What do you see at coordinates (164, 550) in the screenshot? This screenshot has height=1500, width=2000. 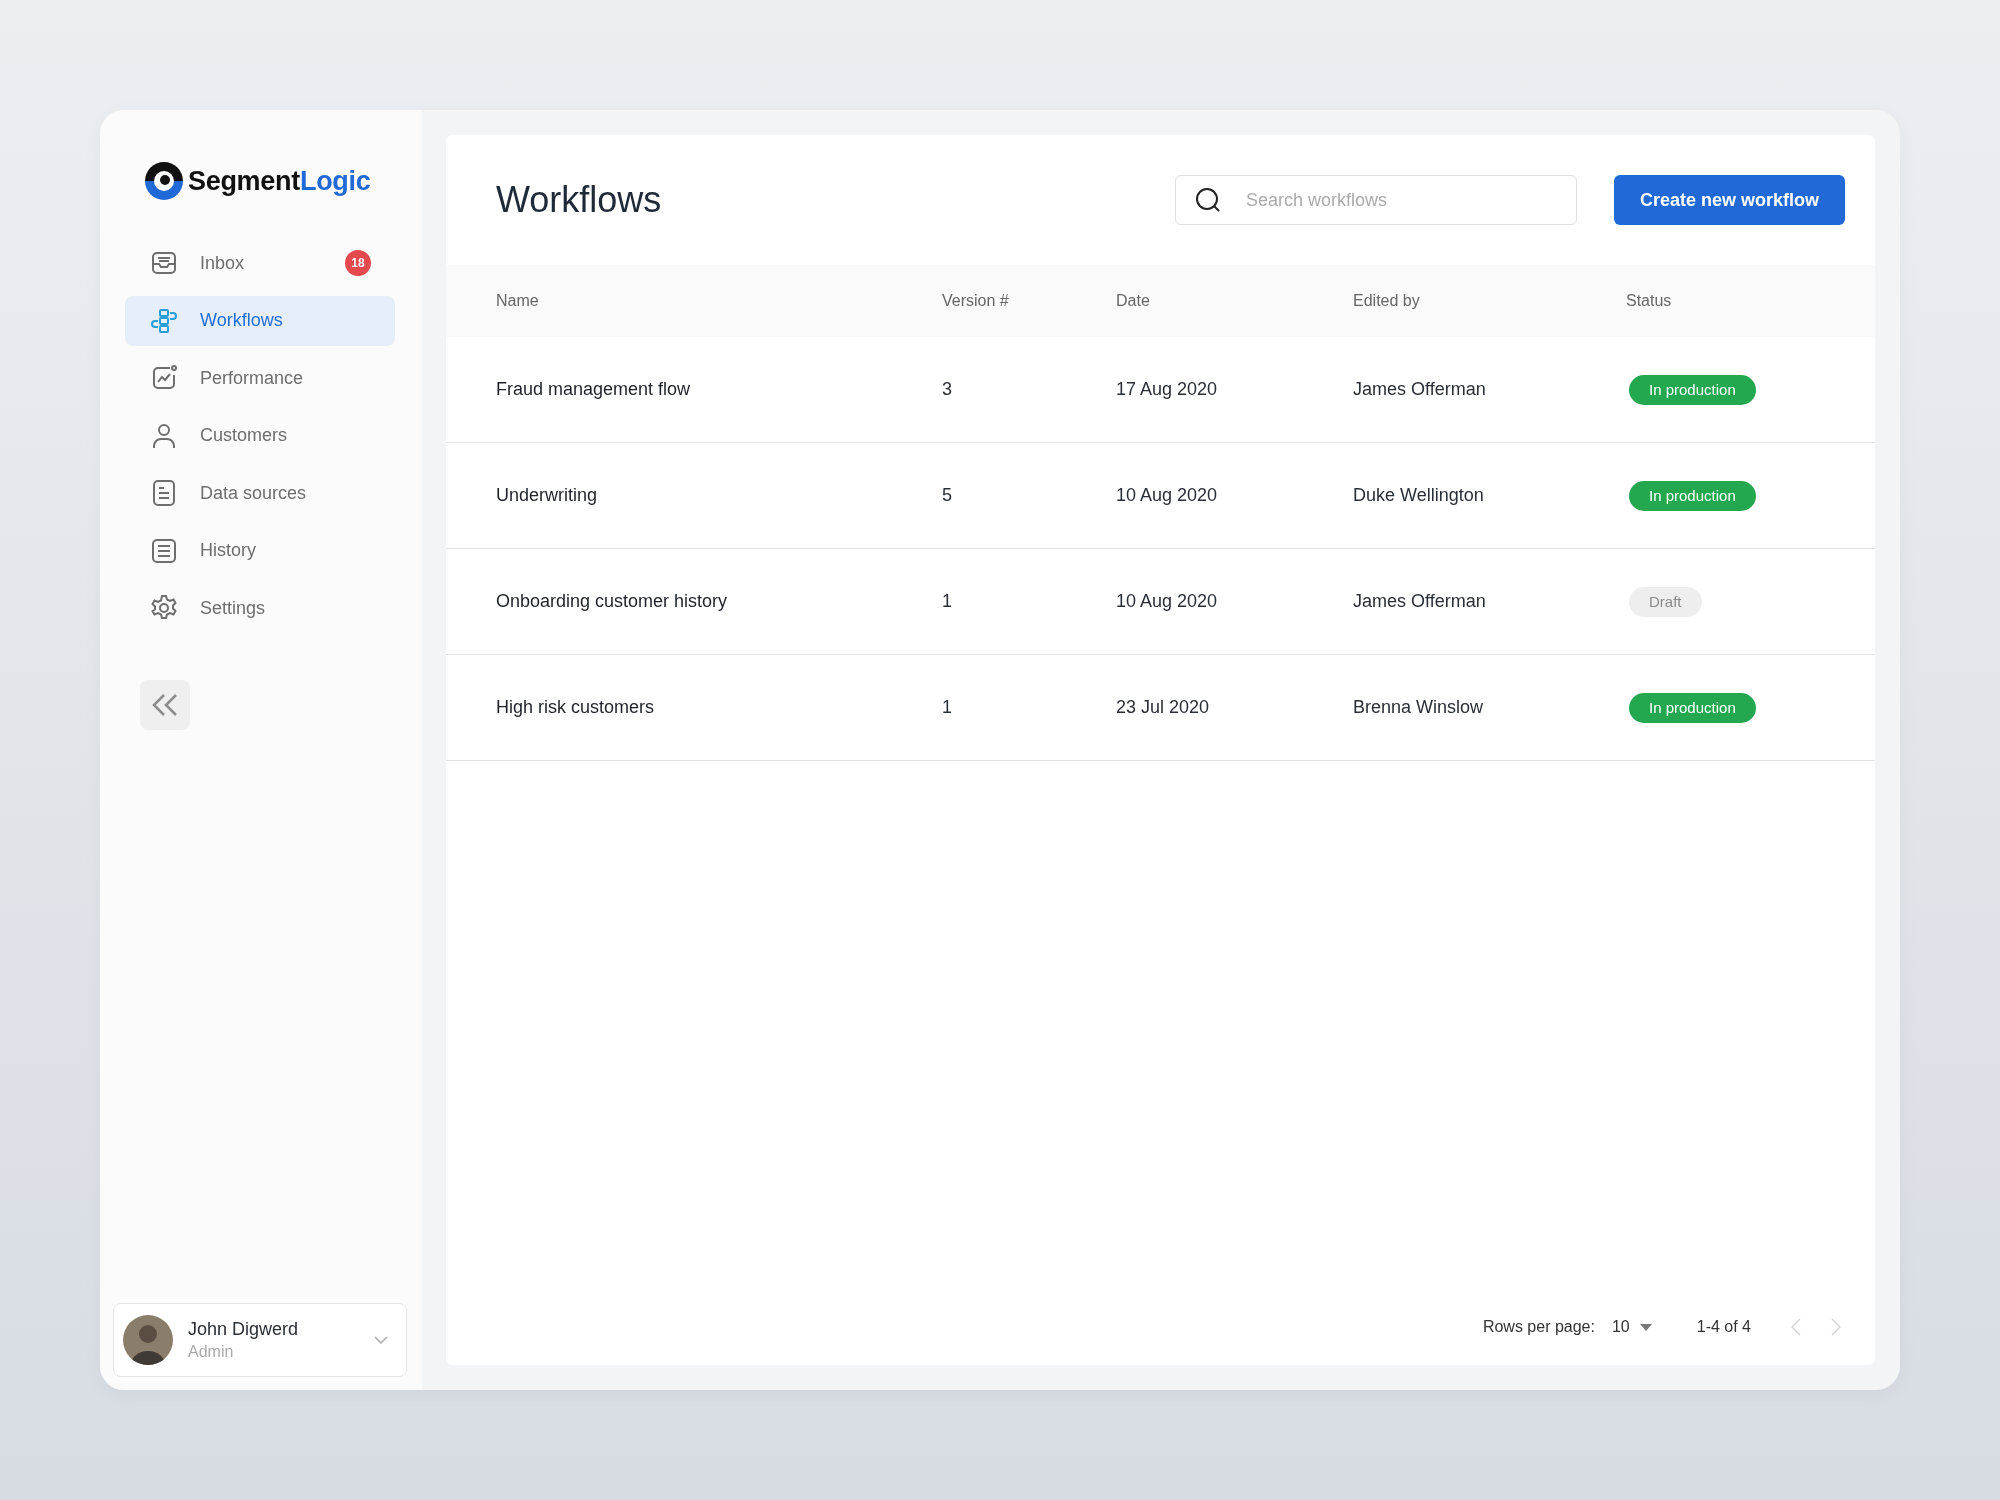 I see `list-icon` at bounding box center [164, 550].